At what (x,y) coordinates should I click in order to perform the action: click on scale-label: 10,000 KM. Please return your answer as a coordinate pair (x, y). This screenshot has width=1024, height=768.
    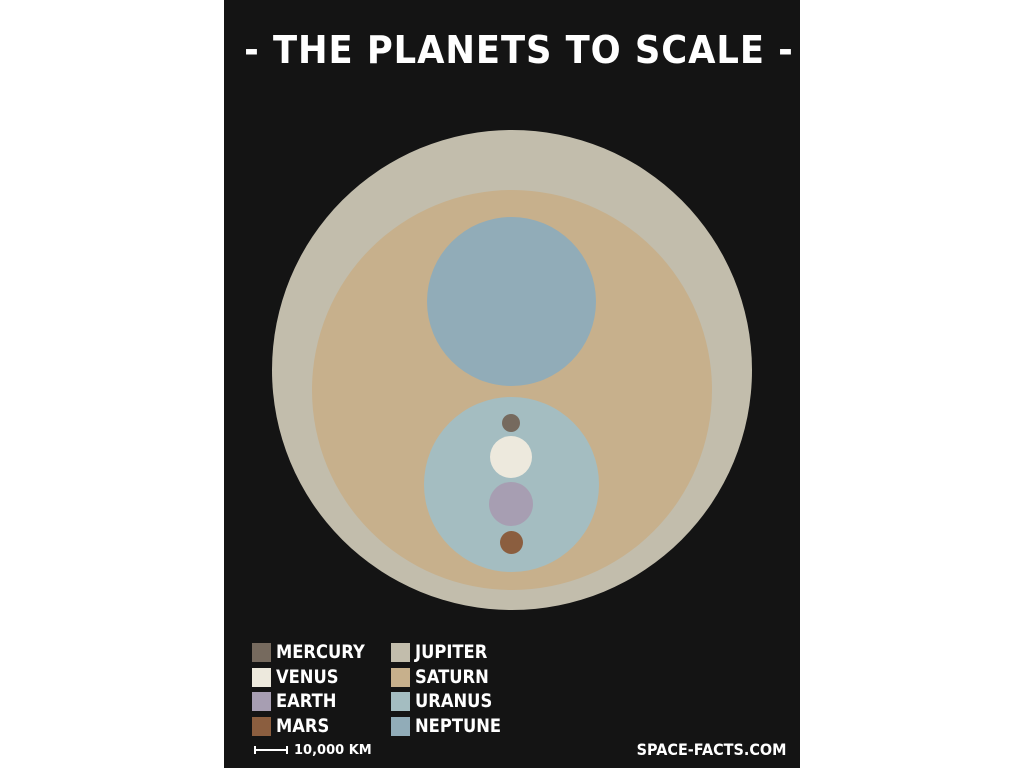
    Looking at the image, I should click on (333, 750).